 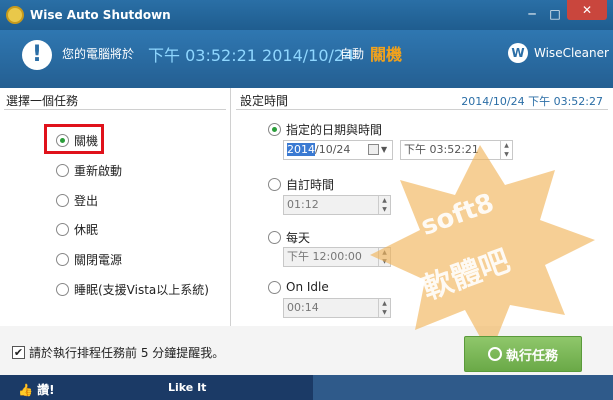 I want to click on brand-link: WiseCleaner, so click(x=571, y=53).